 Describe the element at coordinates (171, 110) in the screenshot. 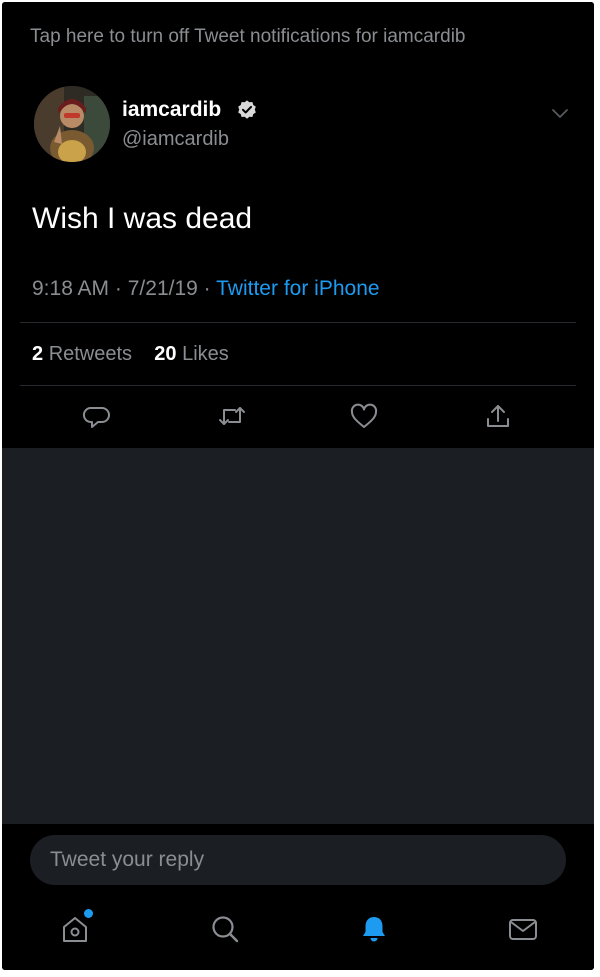

I see `display-name: iamcardib` at that location.